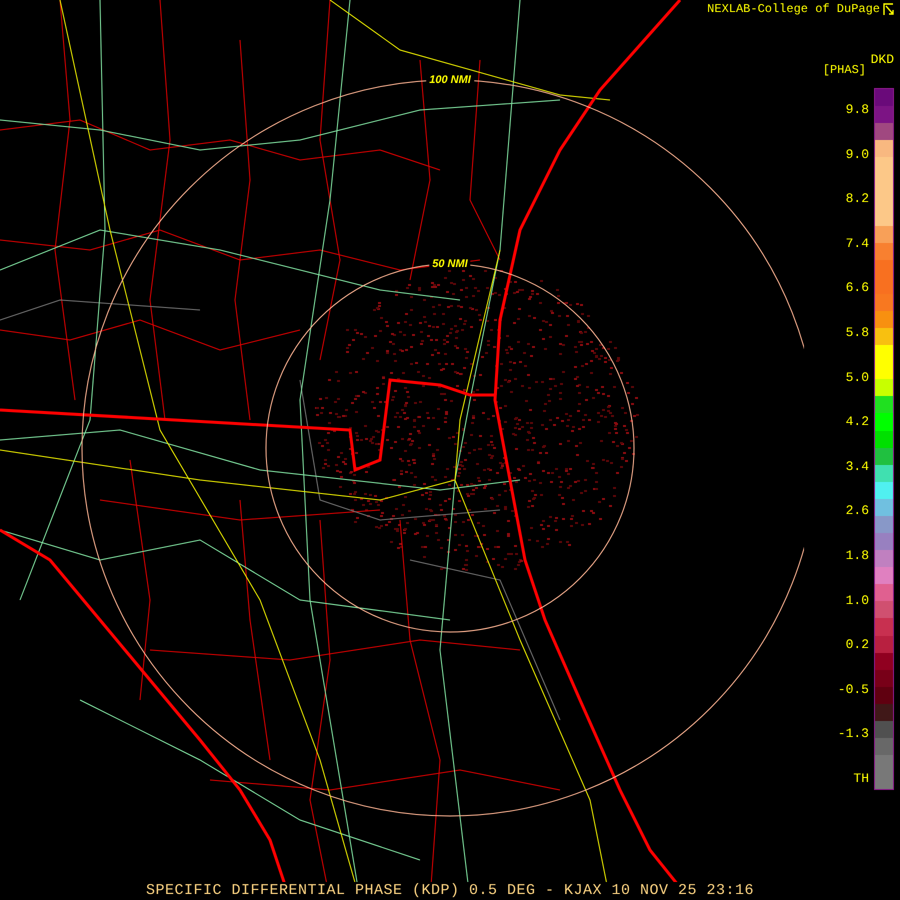  I want to click on legend-value: 1.0, so click(857, 601).